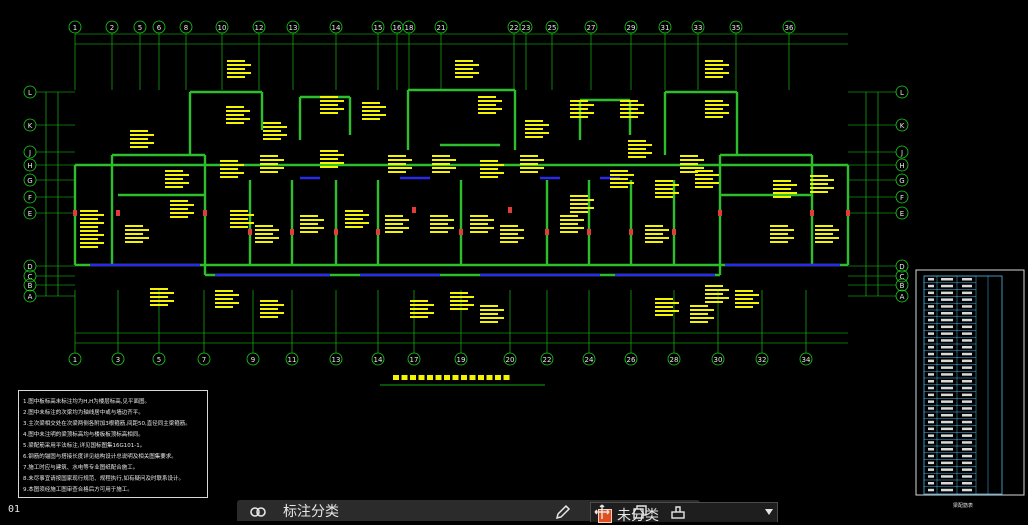  I want to click on axis-label: 36, so click(789, 28).